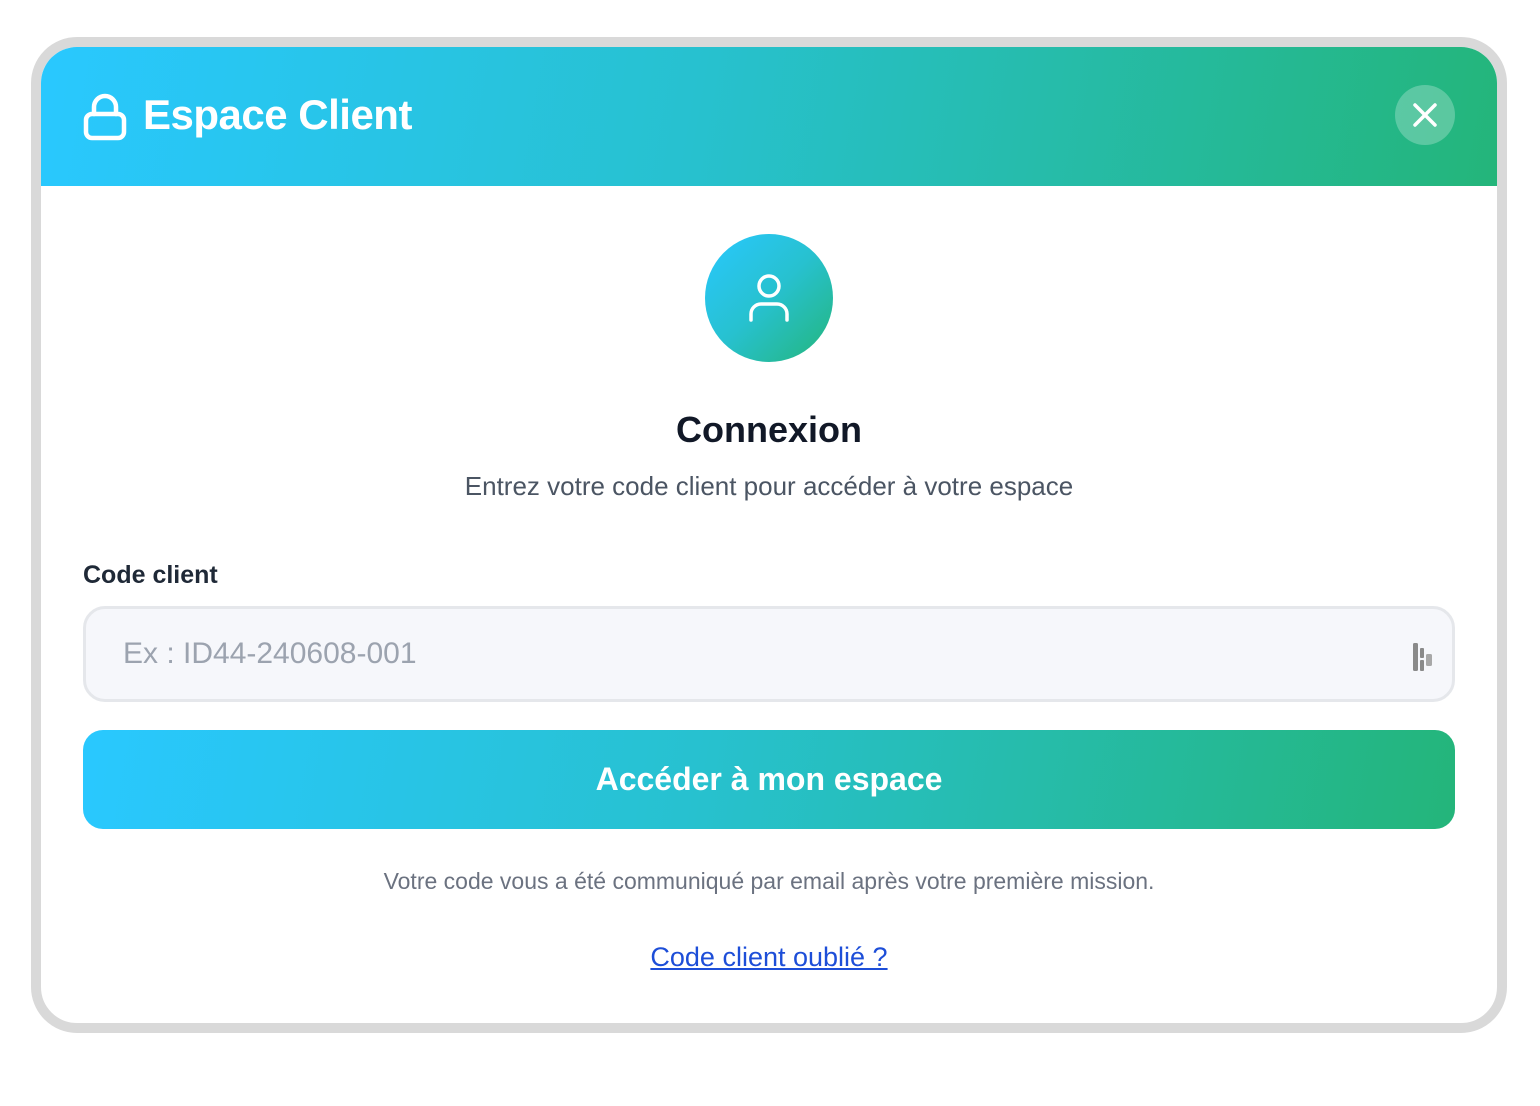 The height and width of the screenshot is (1106, 1540). What do you see at coordinates (769, 429) in the screenshot?
I see `login-title: Connexion` at bounding box center [769, 429].